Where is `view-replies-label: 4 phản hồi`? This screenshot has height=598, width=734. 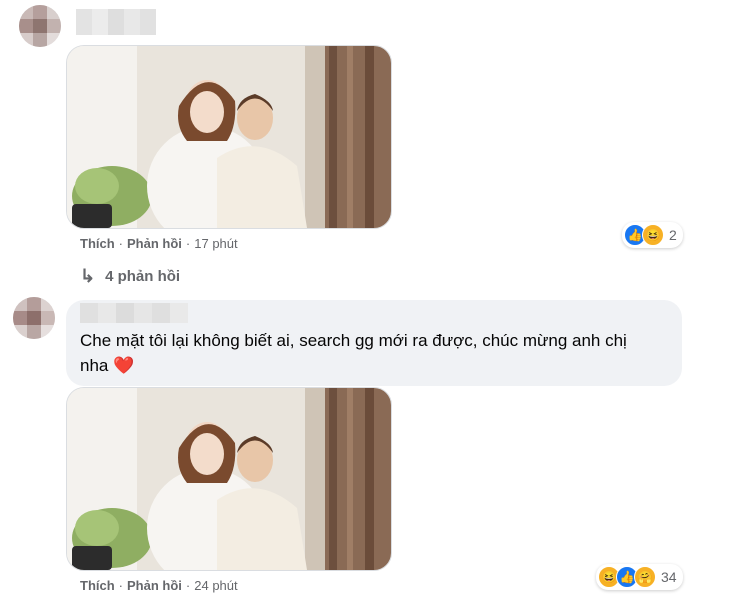 view-replies-label: 4 phản hồi is located at coordinates (143, 276).